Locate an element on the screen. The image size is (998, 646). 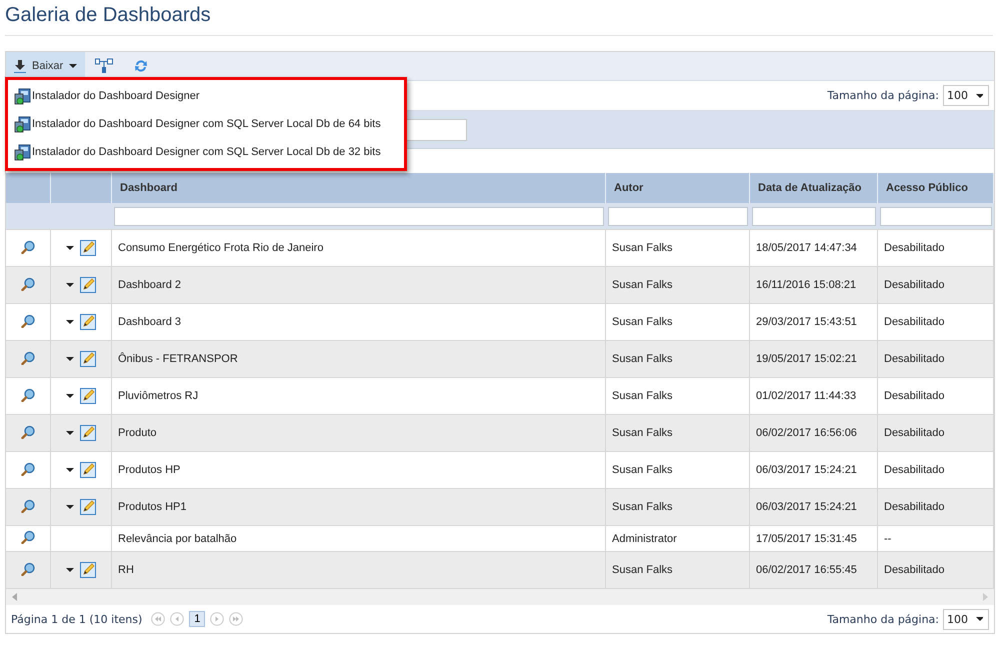
menu-item: Instalador do Dashboard Designer com SQL Server Local Db de 32 bits is located at coordinates (206, 152).